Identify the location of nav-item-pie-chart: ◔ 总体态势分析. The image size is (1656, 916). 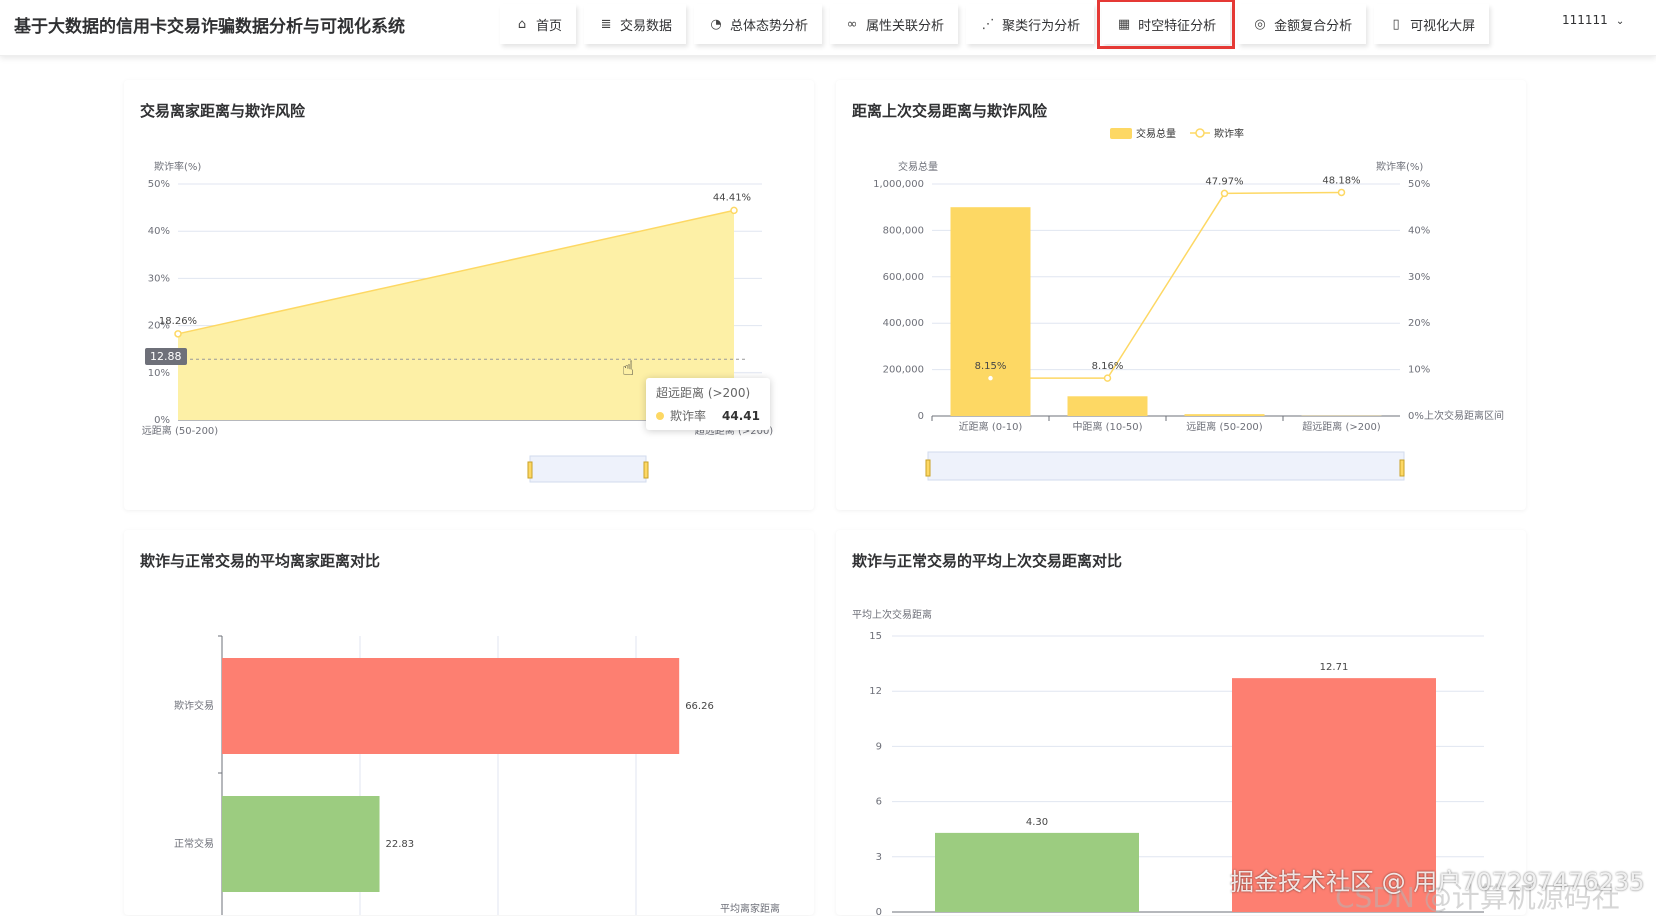
(758, 24).